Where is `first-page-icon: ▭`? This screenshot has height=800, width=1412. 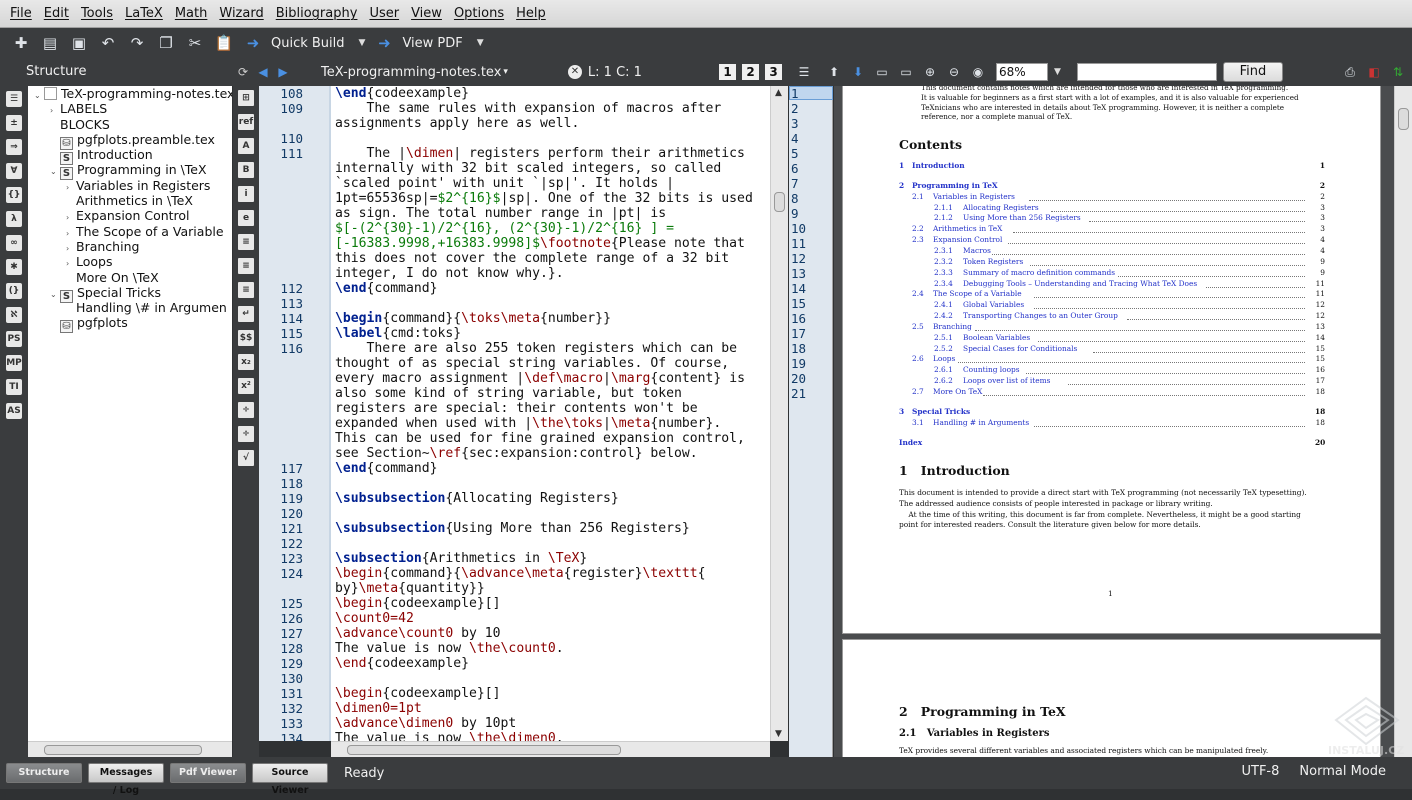 first-page-icon: ▭ is located at coordinates (882, 72).